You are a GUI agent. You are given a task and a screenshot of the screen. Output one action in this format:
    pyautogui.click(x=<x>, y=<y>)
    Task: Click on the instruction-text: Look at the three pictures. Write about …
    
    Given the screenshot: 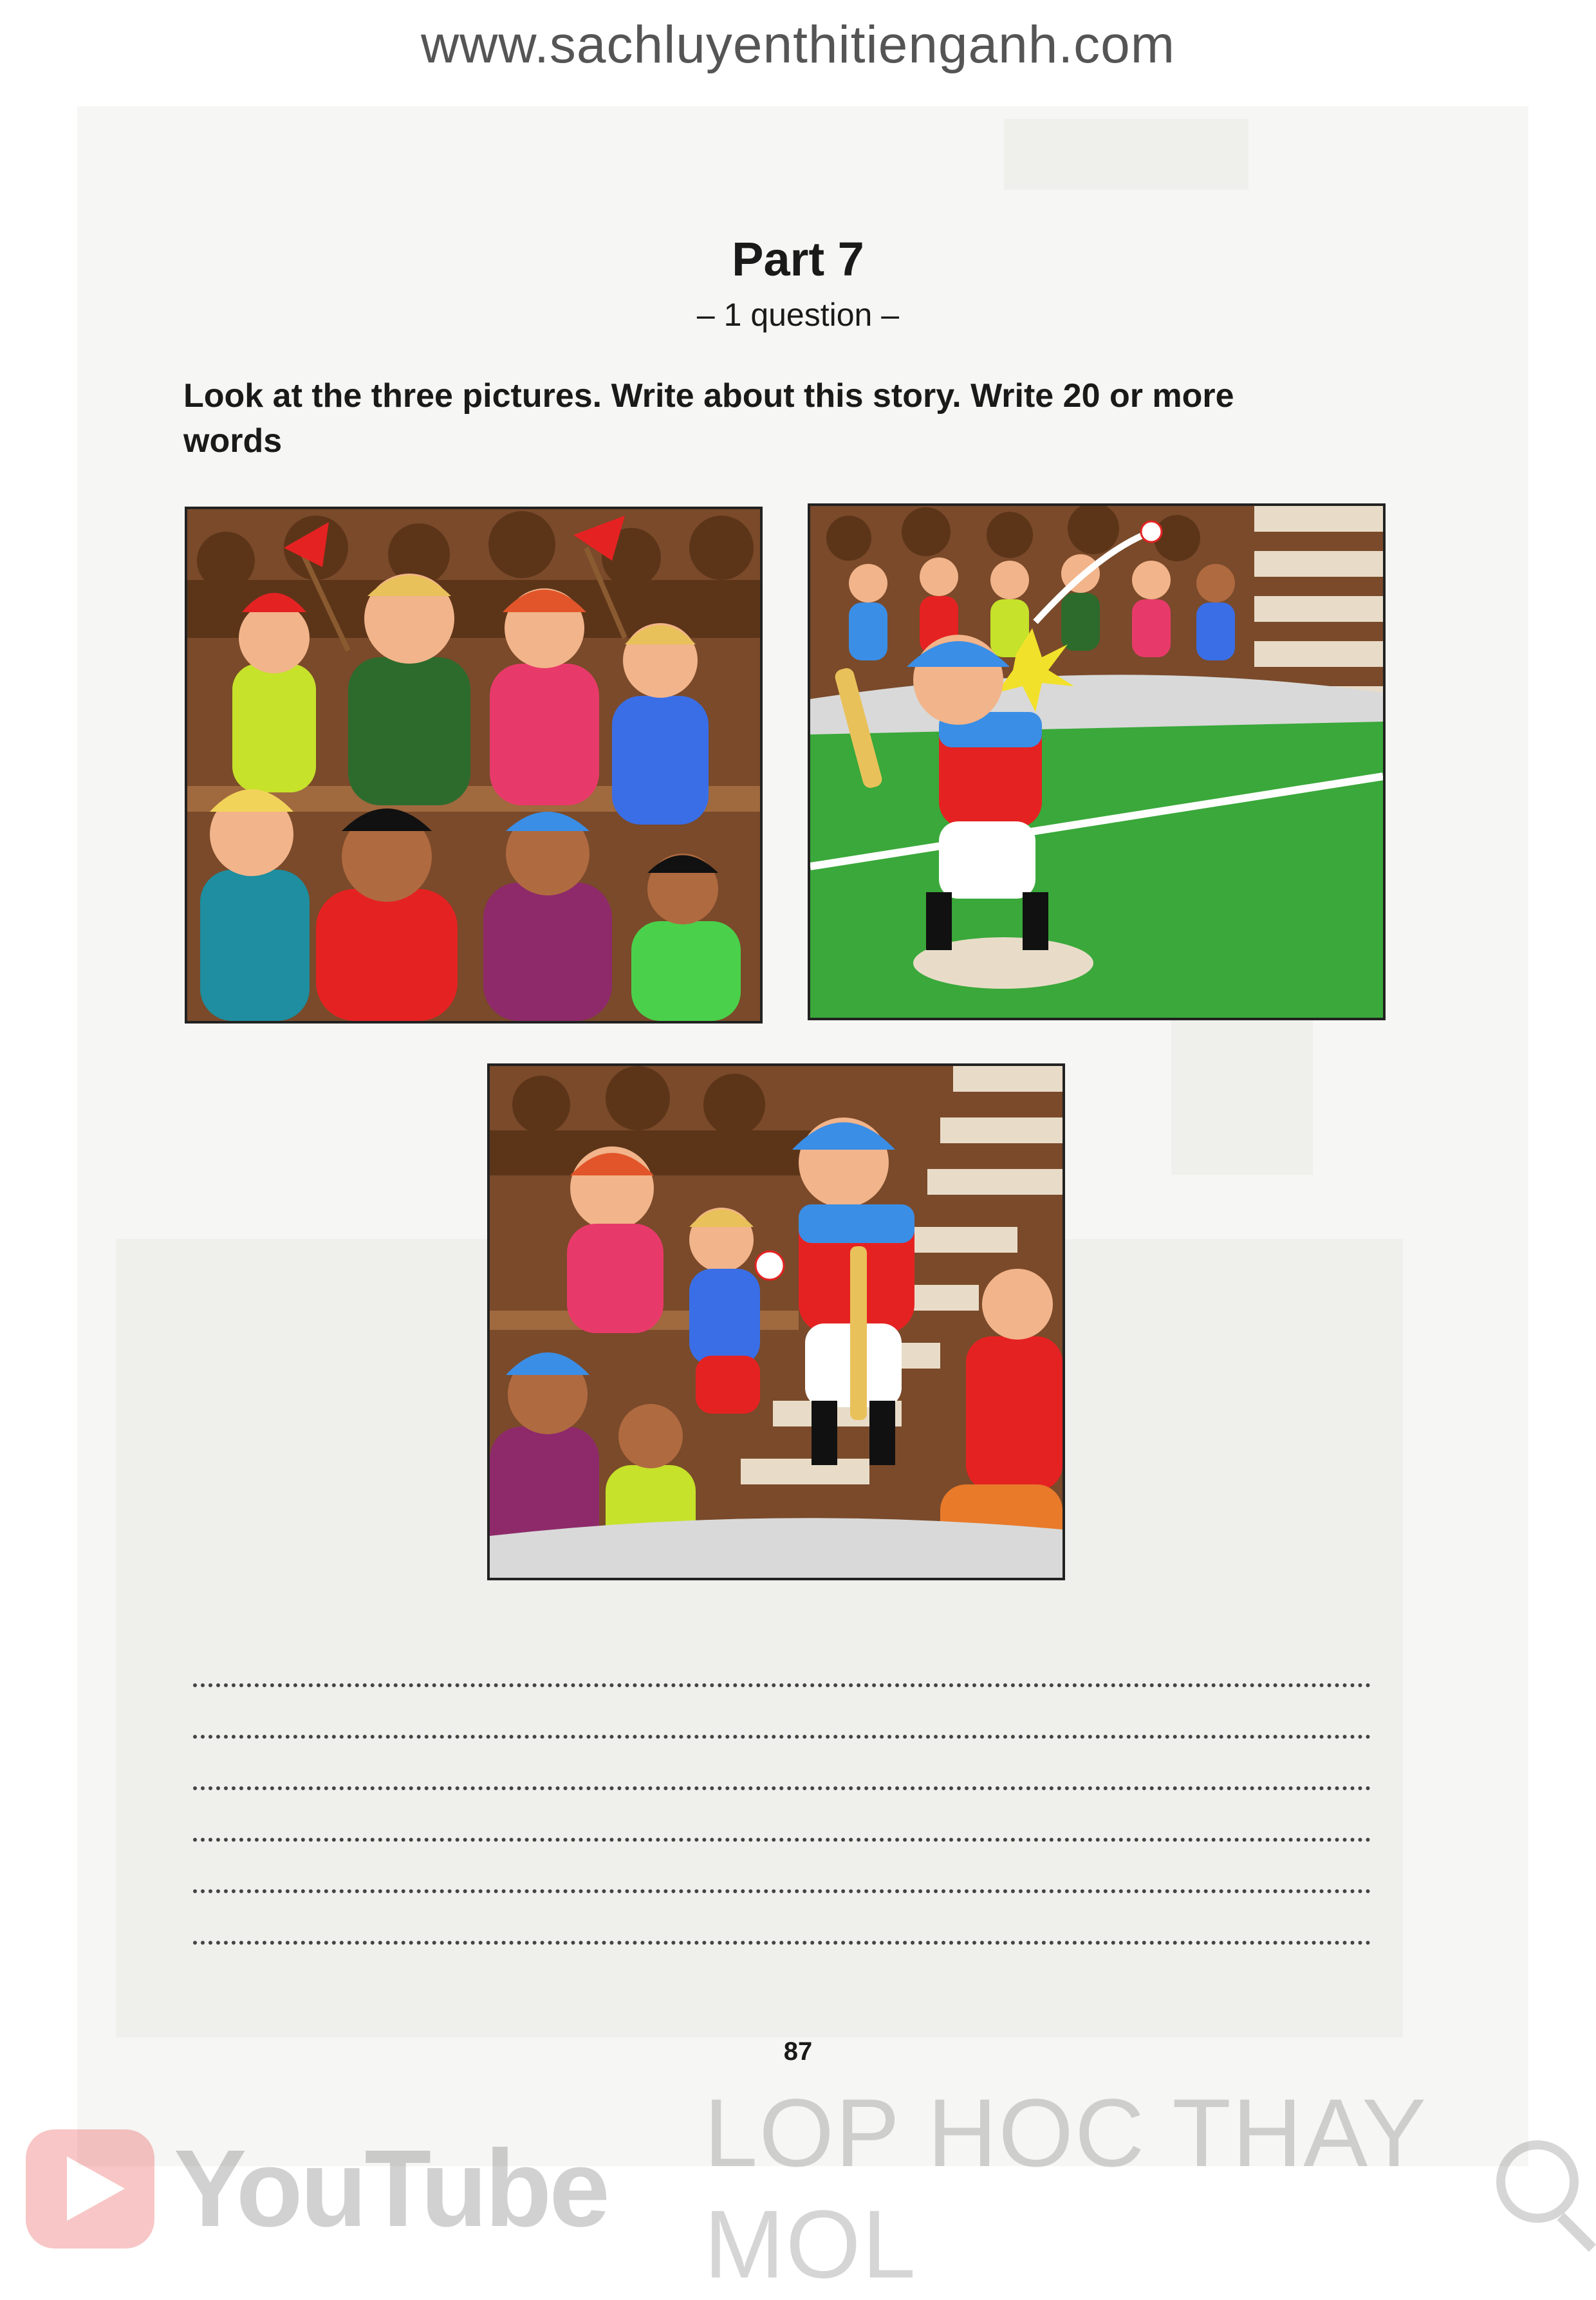 What is the action you would take?
    pyautogui.click(x=708, y=418)
    